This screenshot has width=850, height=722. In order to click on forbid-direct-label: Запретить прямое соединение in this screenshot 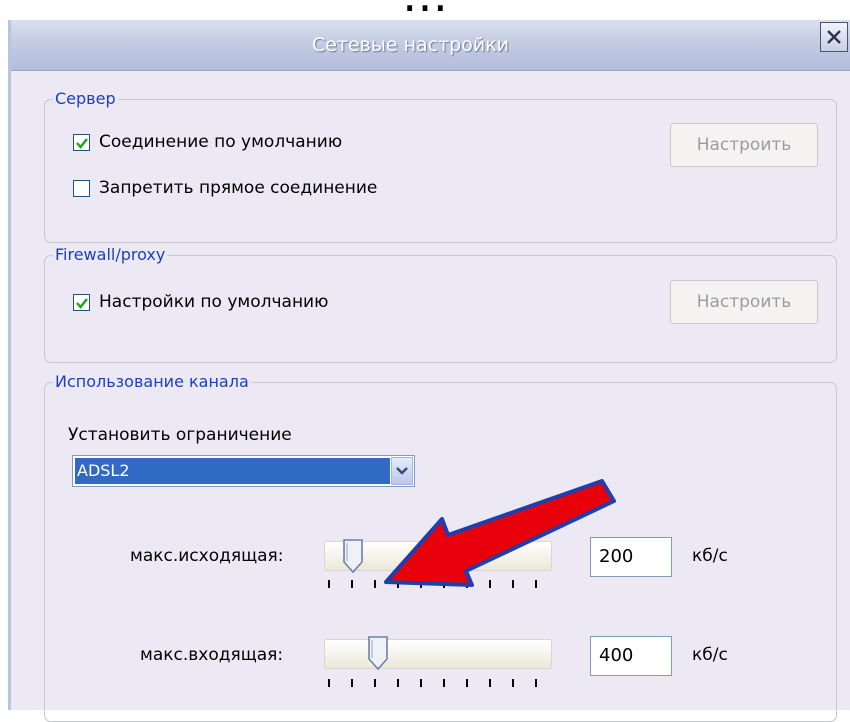, I will do `click(238, 188)`.